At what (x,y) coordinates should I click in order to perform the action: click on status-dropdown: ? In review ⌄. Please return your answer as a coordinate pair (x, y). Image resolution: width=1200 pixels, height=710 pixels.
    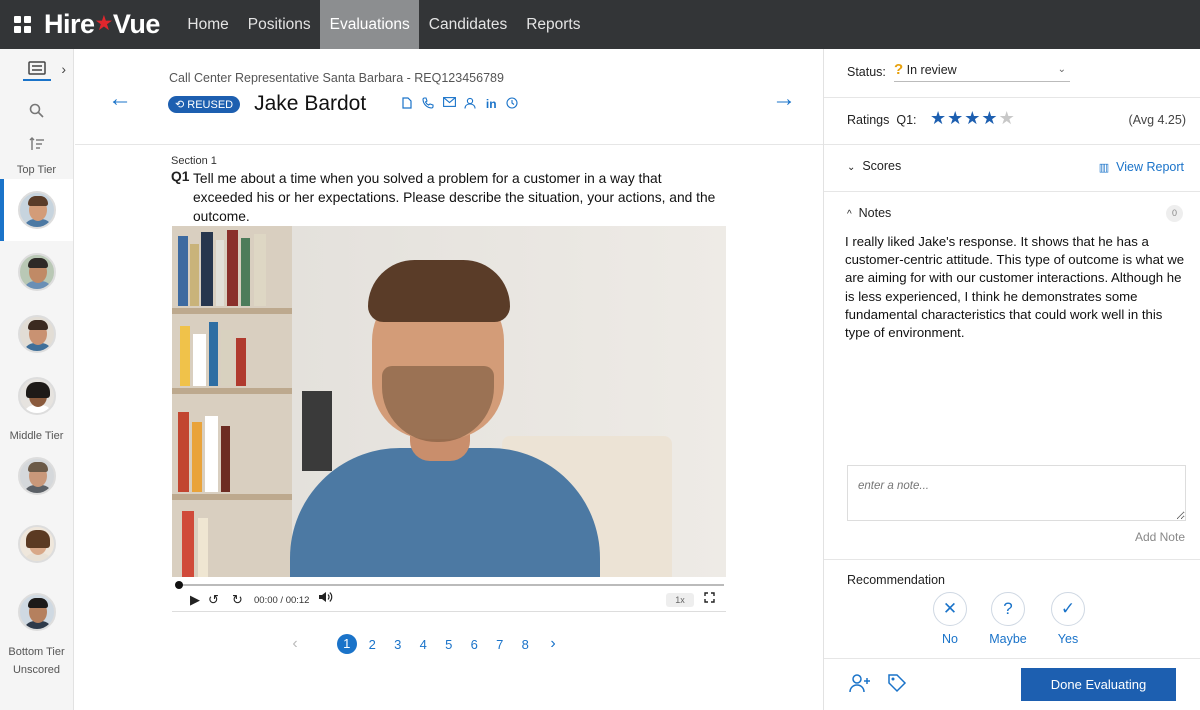
    Looking at the image, I should click on (982, 71).